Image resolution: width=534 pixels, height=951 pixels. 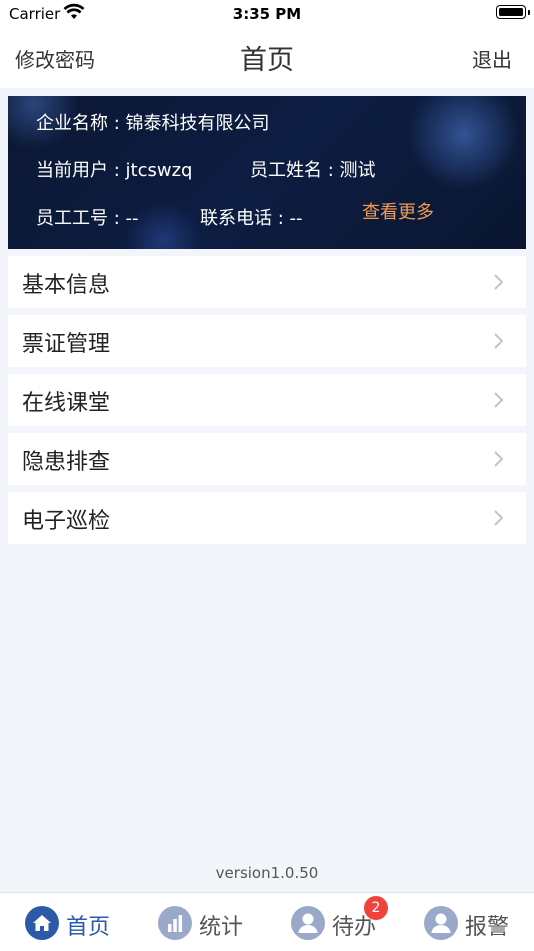 I want to click on menu-item-label: 电子巡检, so click(x=66, y=521).